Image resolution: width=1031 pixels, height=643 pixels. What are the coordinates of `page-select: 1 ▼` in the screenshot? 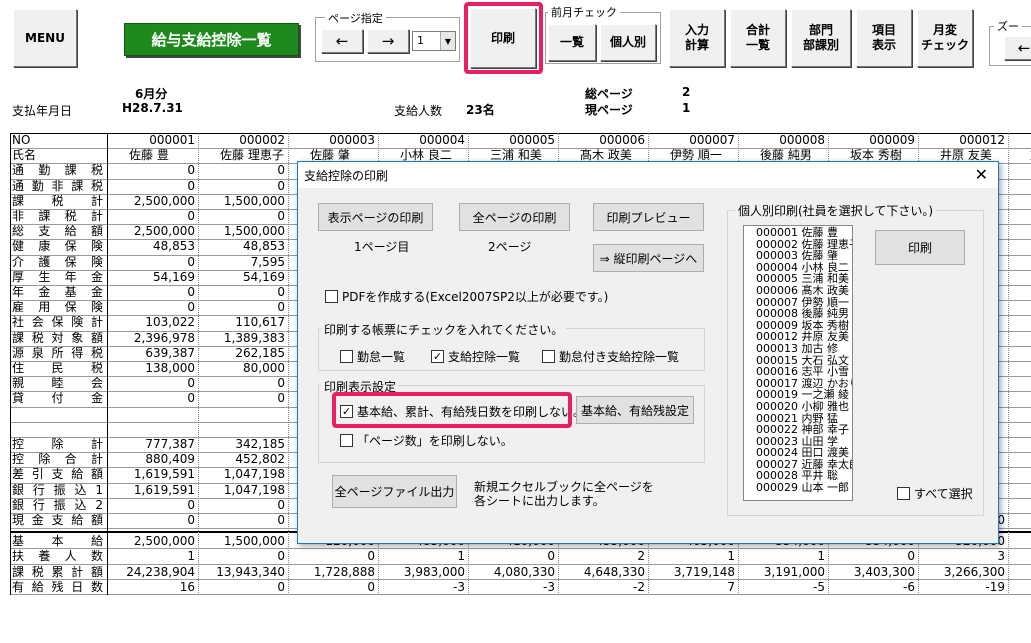 It's located at (434, 41).